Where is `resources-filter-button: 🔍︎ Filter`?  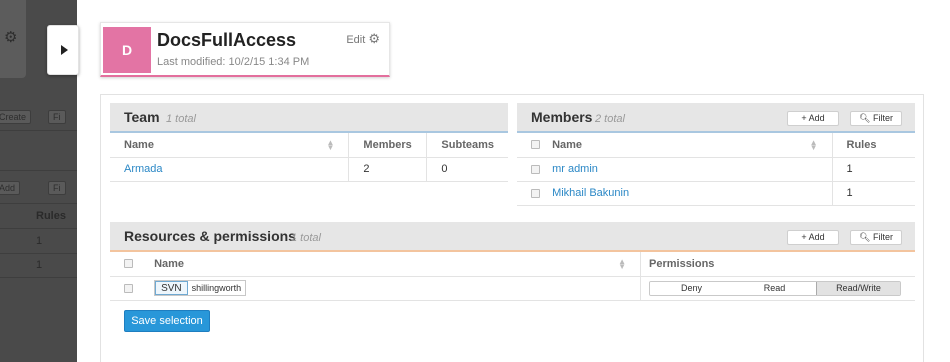
resources-filter-button: 🔍︎ Filter is located at coordinates (876, 237).